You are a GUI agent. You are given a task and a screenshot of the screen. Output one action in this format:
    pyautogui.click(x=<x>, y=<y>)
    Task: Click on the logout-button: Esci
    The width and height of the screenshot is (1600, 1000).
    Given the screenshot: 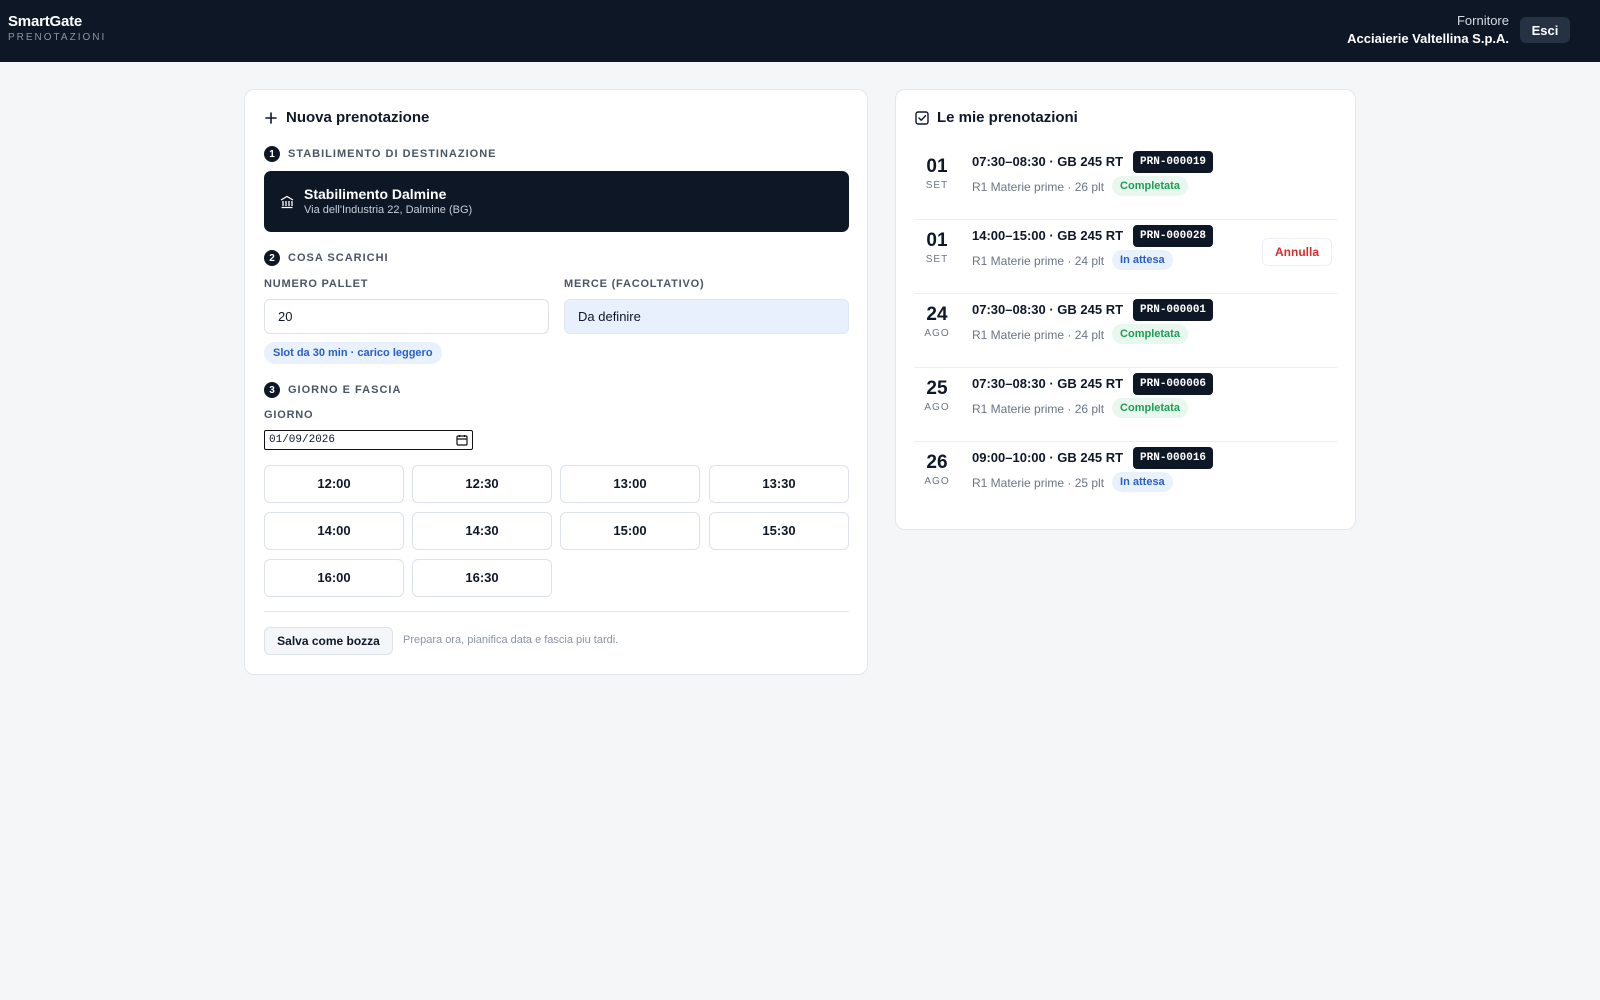 What is the action you would take?
    pyautogui.click(x=1545, y=30)
    